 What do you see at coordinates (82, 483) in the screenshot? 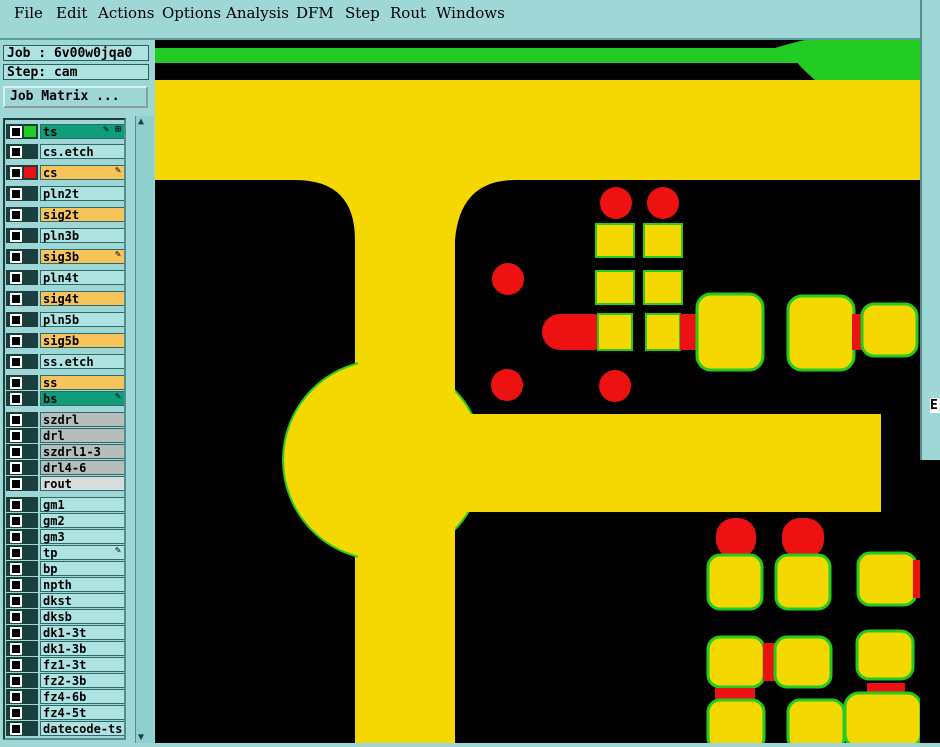
I see `layer-name: rout` at bounding box center [82, 483].